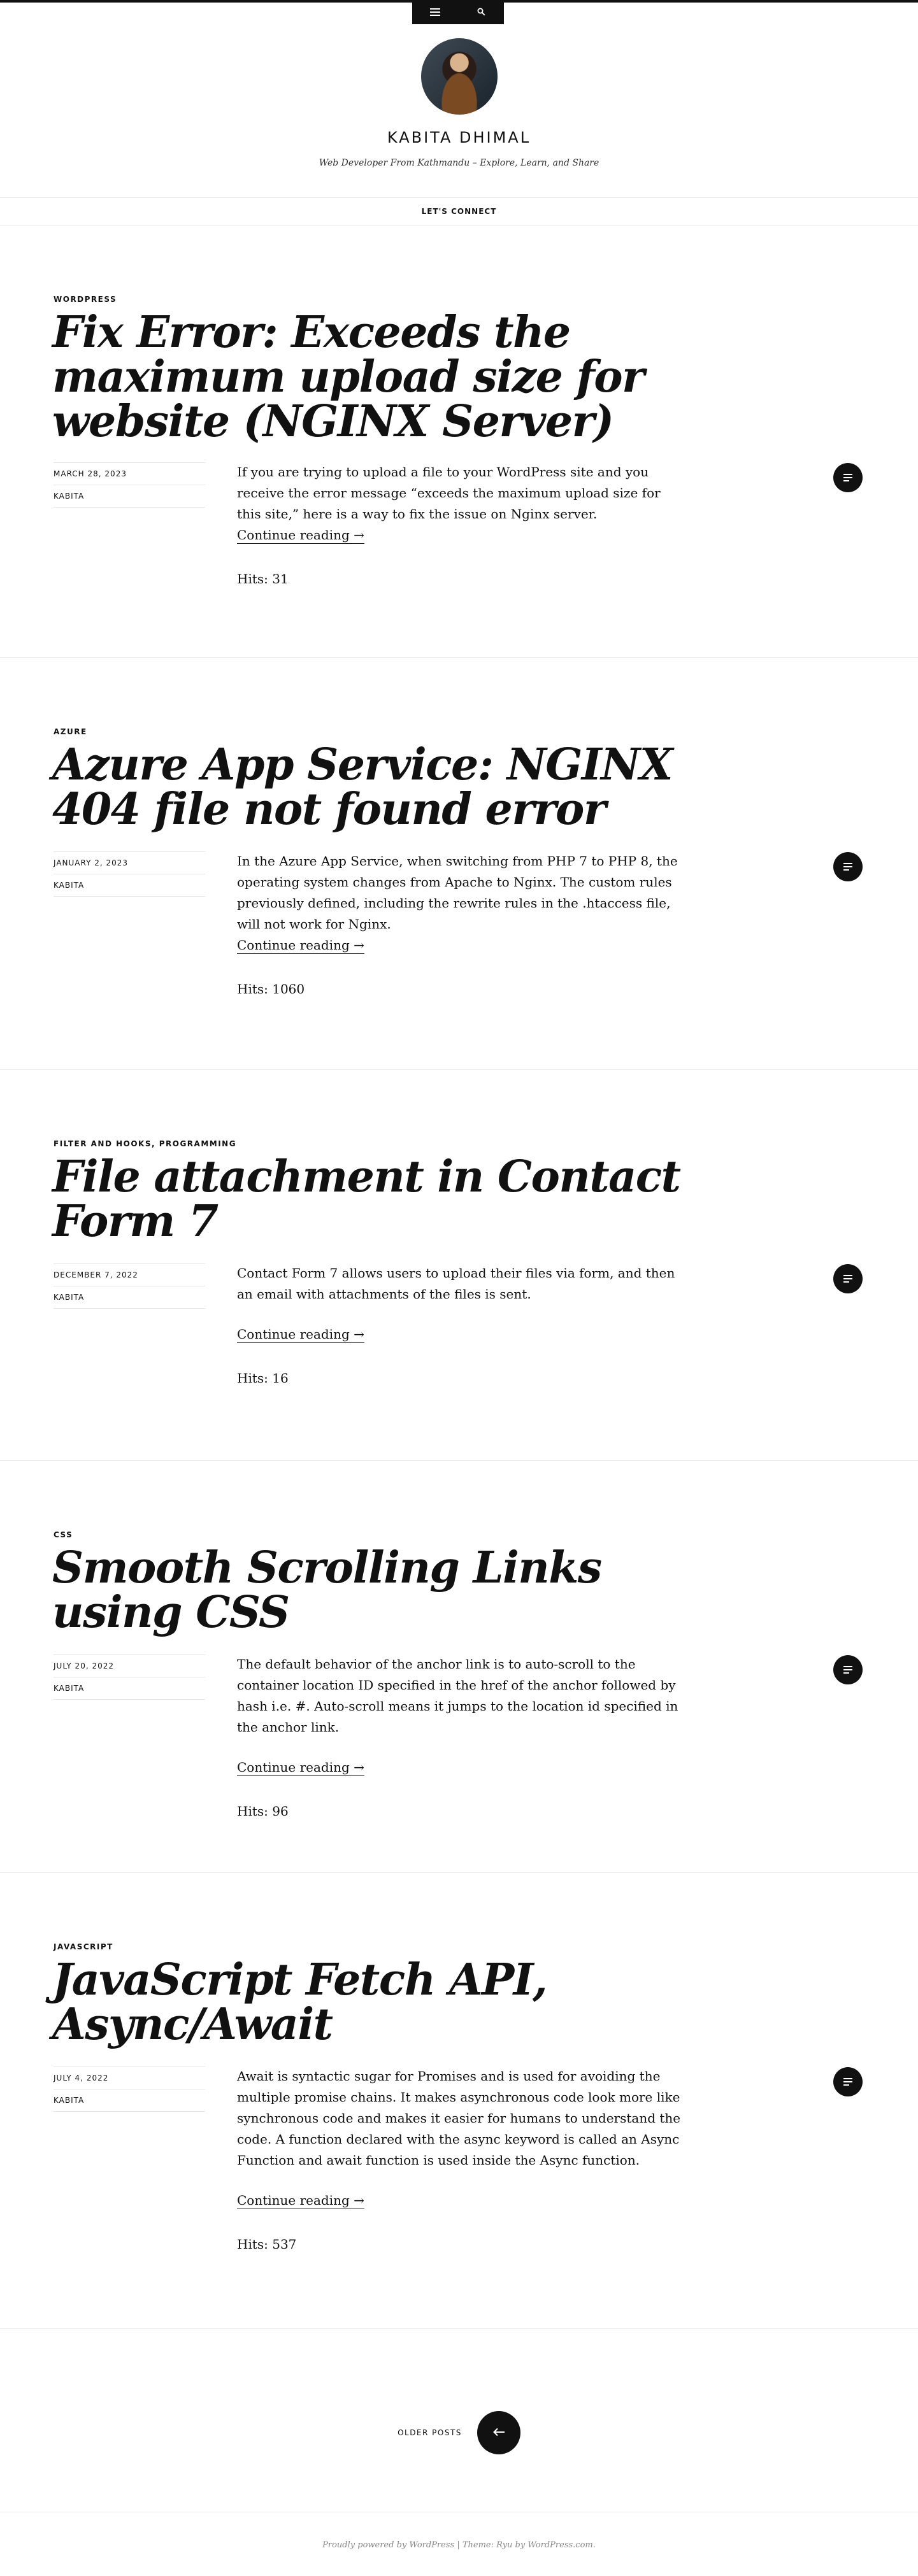 The height and width of the screenshot is (2576, 918). I want to click on post-category: JAVASCRIPT, so click(83, 1947).